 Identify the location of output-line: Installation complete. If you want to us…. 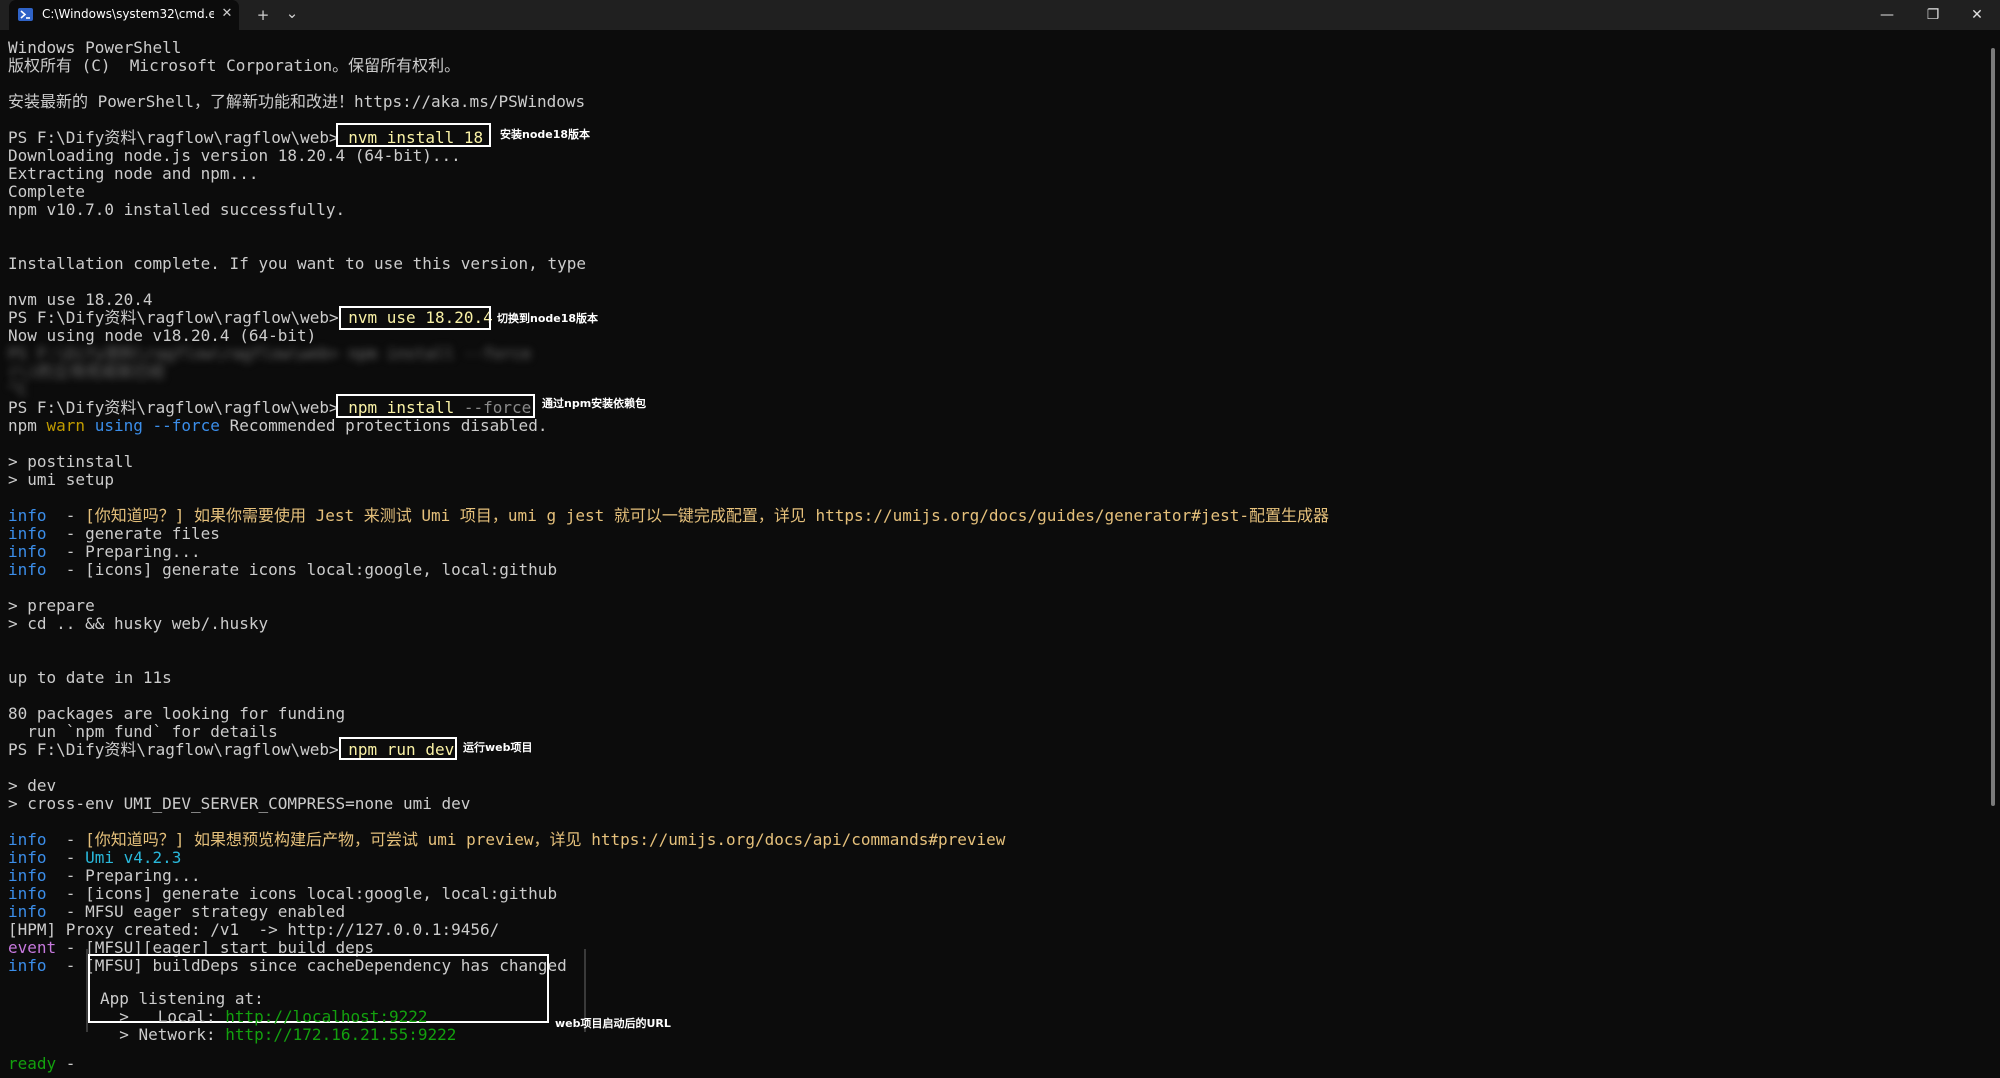
(297, 263).